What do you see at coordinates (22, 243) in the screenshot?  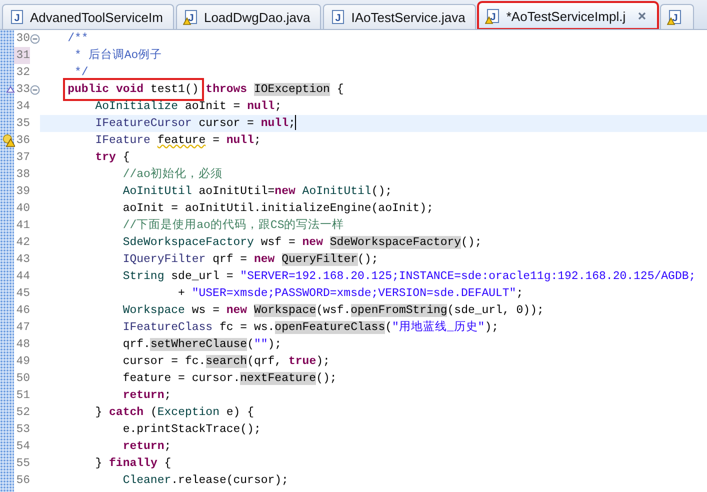 I see `line-number: 42` at bounding box center [22, 243].